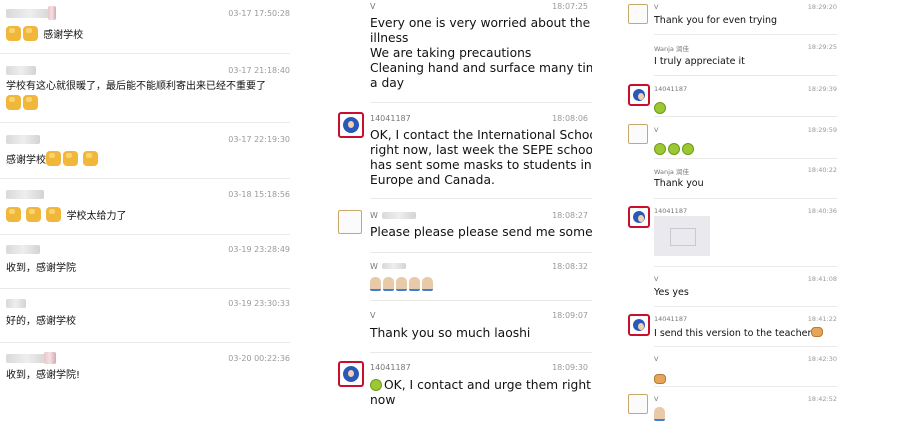 This screenshot has width=900, height=424. Describe the element at coordinates (671, 172) in the screenshot. I see `sender-name: Wanja 润佳` at that location.